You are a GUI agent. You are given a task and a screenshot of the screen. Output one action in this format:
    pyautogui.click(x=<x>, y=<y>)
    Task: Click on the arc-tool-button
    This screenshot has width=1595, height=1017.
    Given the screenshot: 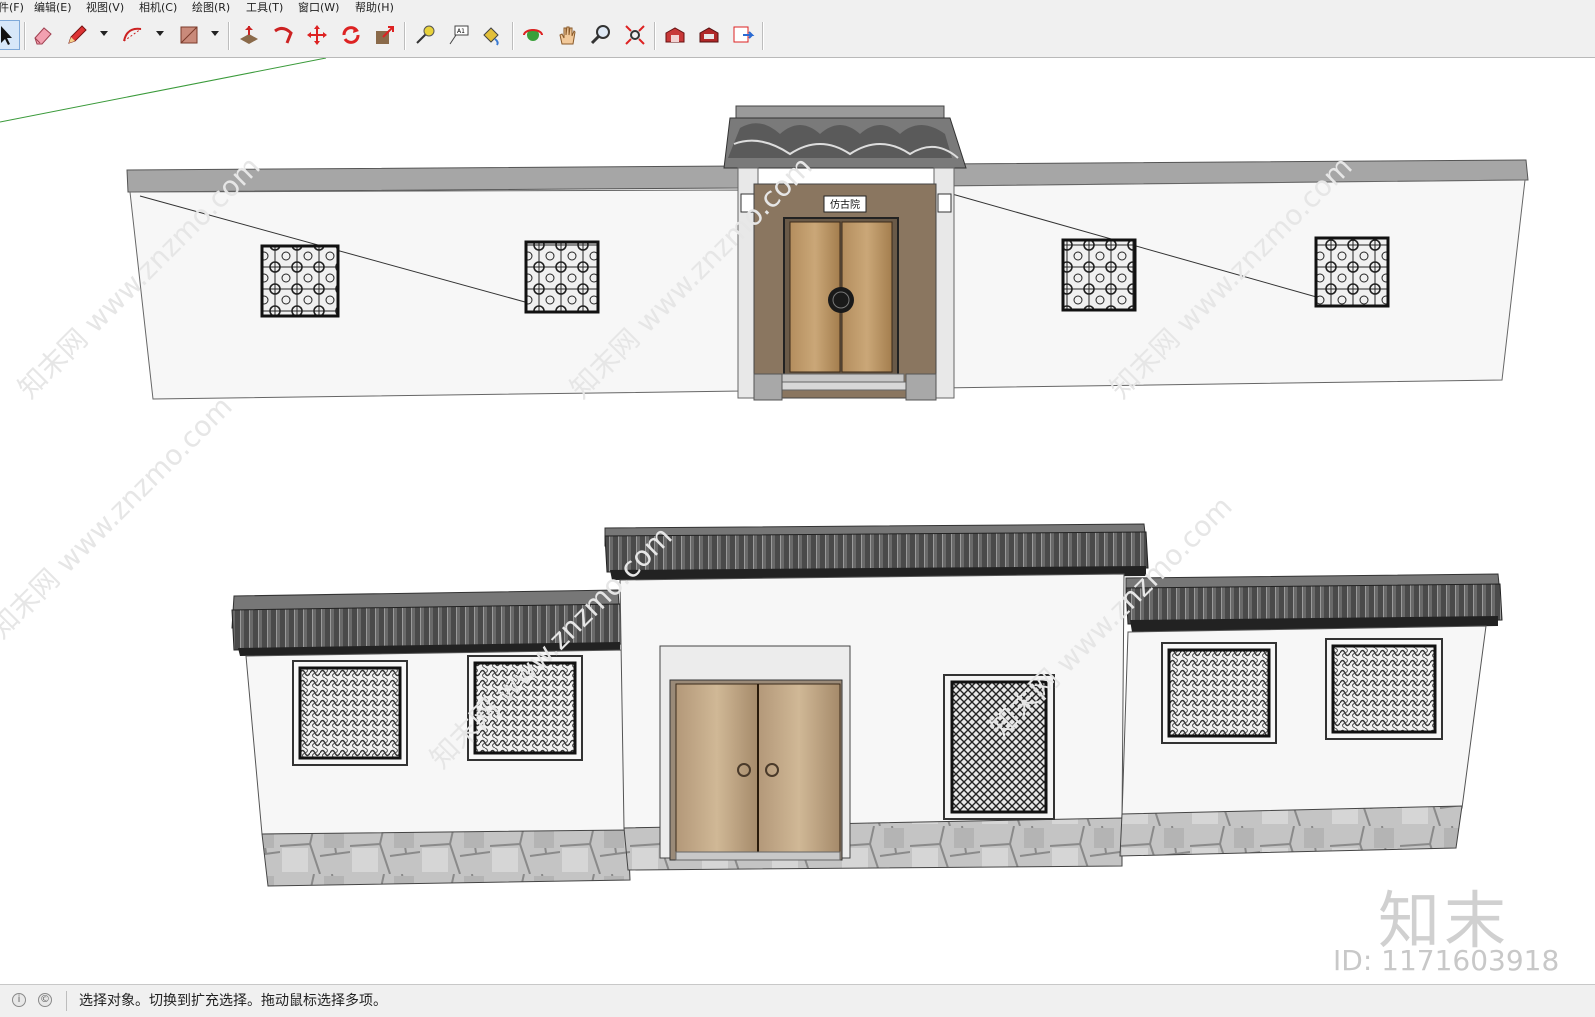 What is the action you would take?
    pyautogui.click(x=133, y=35)
    